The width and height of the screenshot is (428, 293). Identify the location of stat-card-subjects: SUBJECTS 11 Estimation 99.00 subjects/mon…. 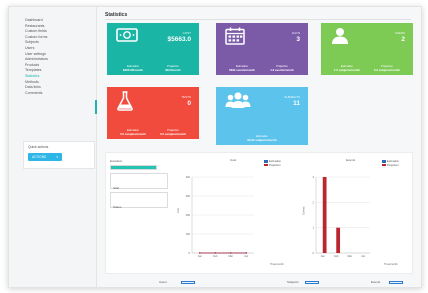
(262, 116).